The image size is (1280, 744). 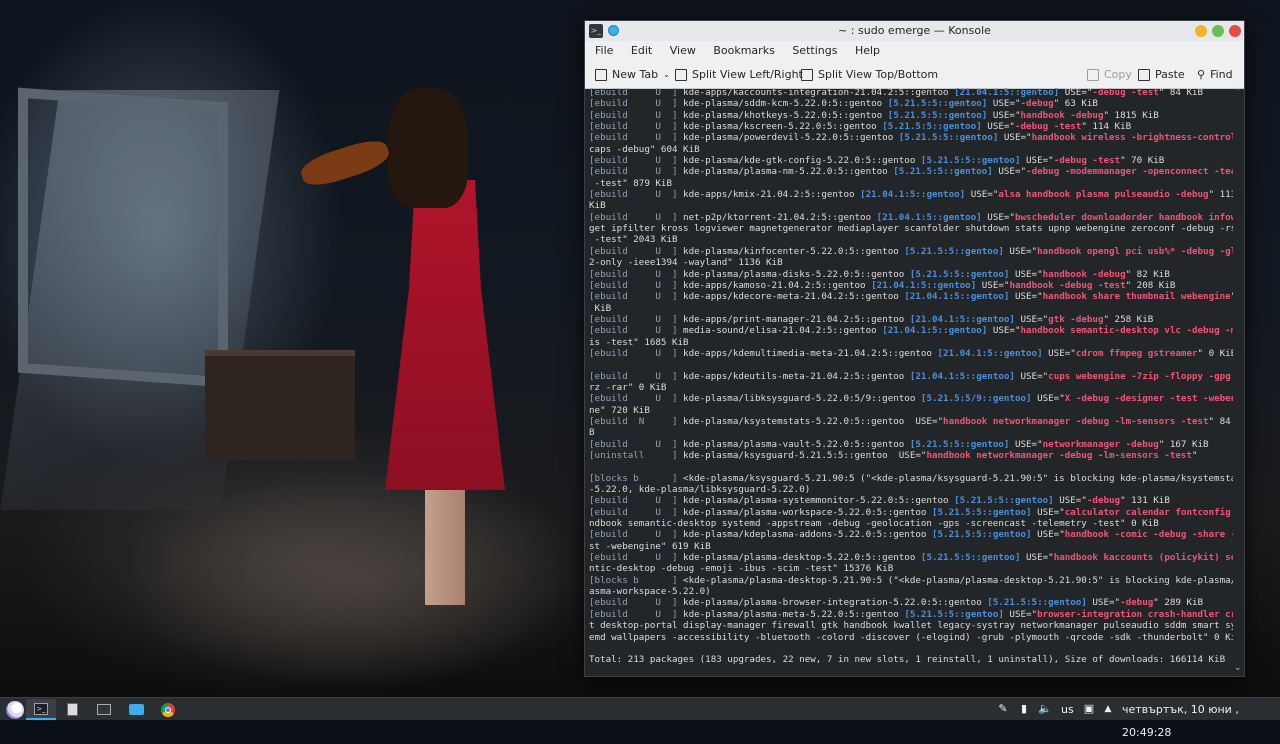 I want to click on menu-bookmarks: Bookmarks, so click(x=743, y=50).